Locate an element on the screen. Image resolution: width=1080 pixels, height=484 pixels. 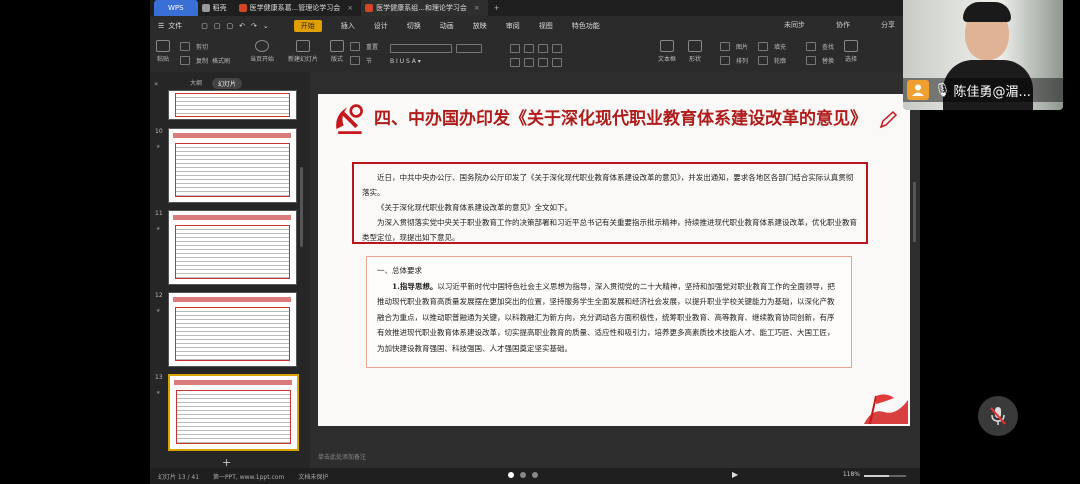
new-tab-icon: + is located at coordinates (497, 8).